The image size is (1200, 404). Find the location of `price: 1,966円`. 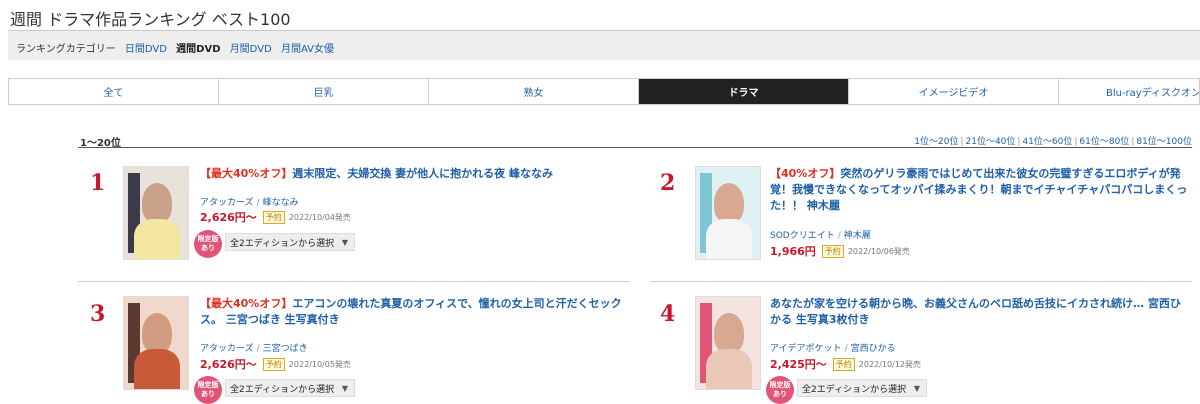

price: 1,966円 is located at coordinates (793, 251).